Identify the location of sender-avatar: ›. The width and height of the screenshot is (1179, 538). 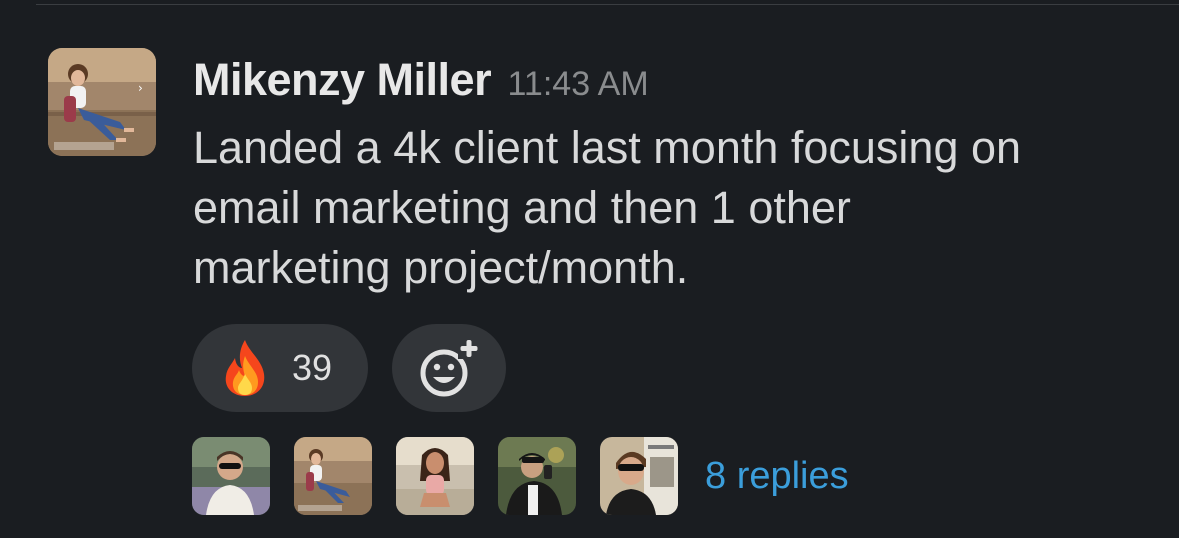
(102, 102).